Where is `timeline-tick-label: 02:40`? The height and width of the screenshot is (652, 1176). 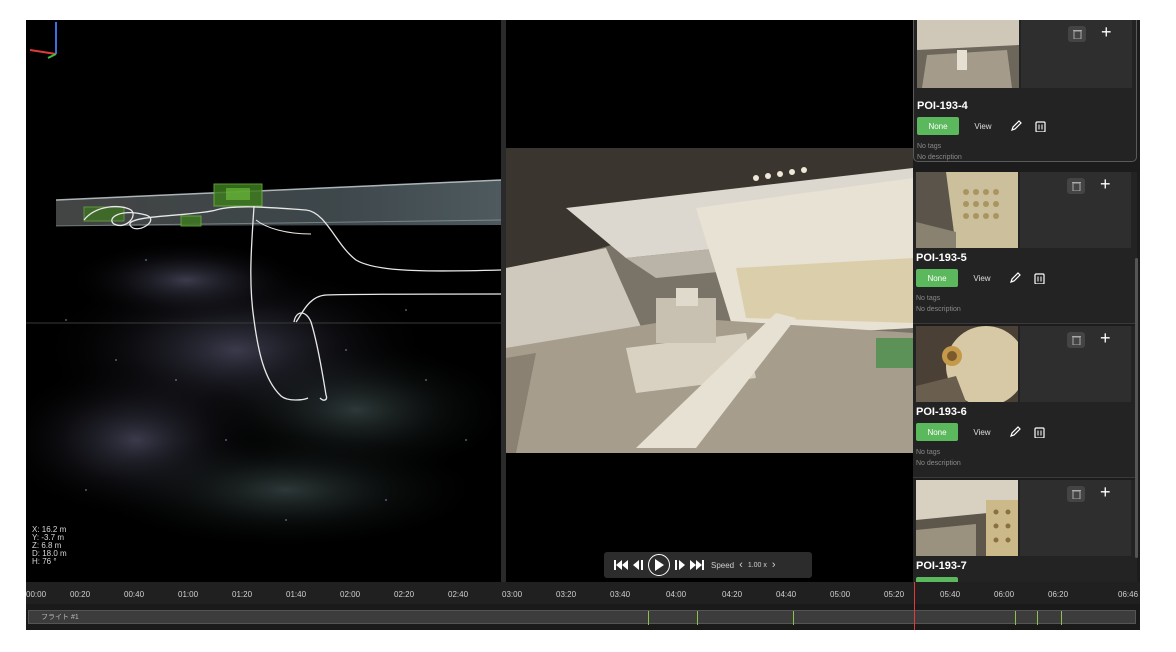 timeline-tick-label: 02:40 is located at coordinates (458, 594).